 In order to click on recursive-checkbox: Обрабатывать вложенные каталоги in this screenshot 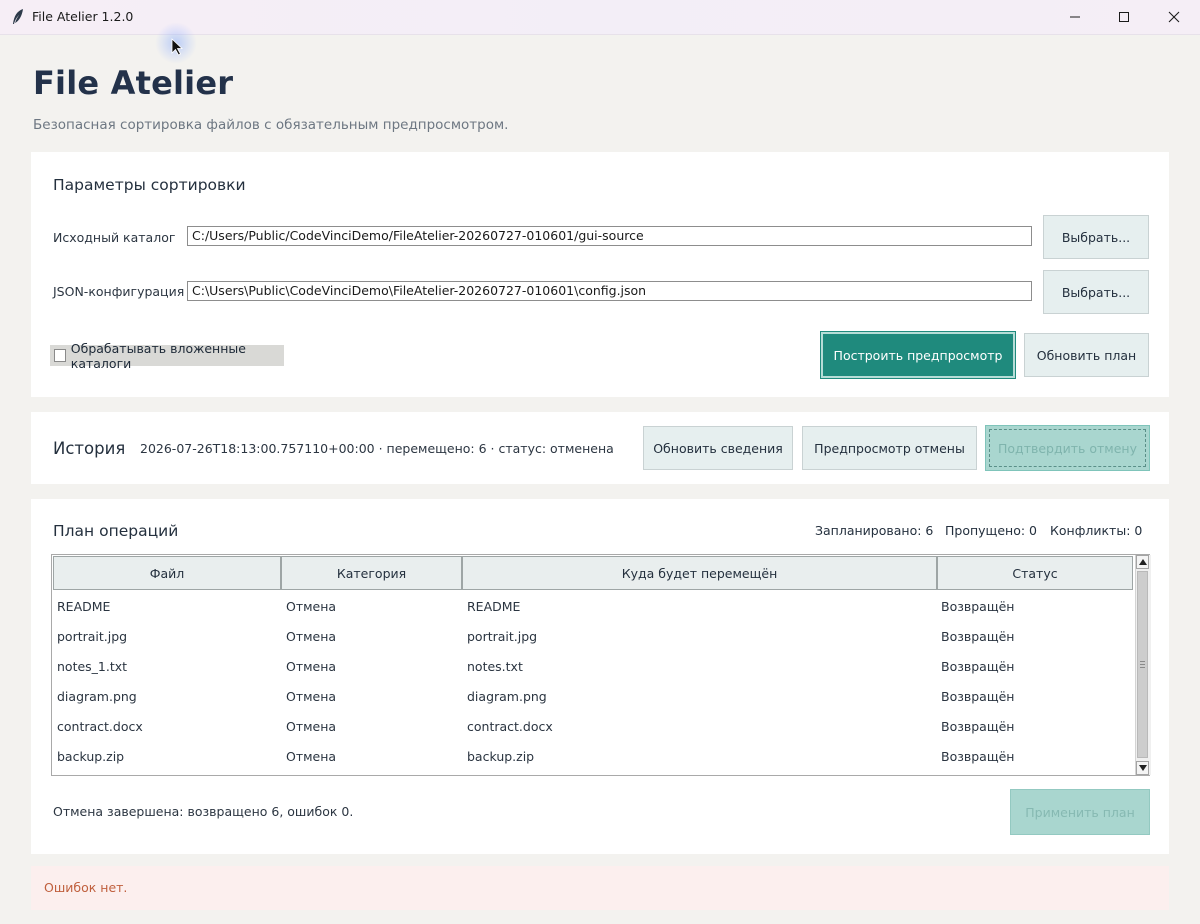, I will do `click(167, 356)`.